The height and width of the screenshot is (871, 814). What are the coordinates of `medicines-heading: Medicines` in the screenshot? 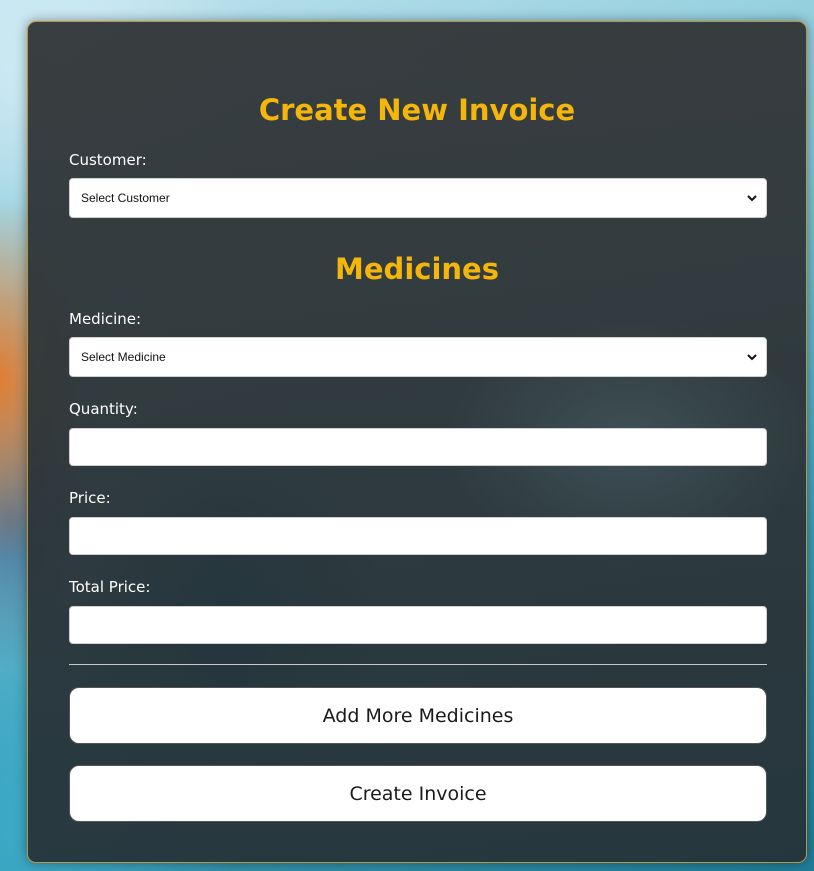 It's located at (417, 269).